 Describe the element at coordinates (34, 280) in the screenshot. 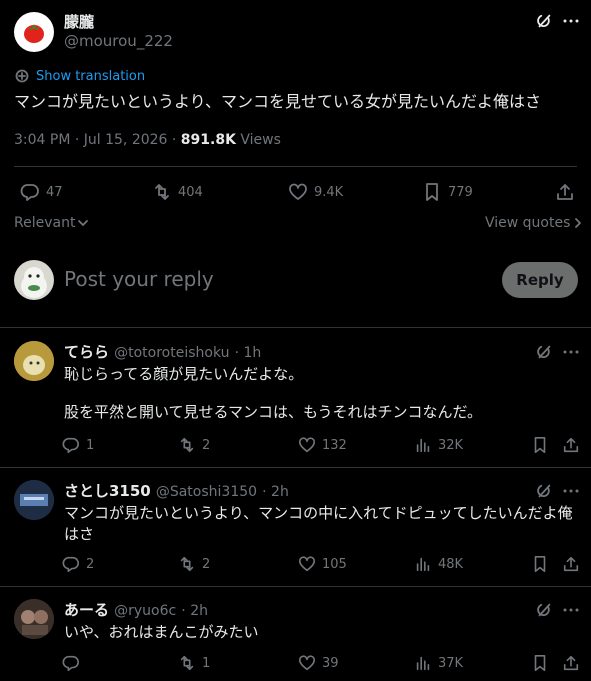

I see `current-user-avatar` at that location.